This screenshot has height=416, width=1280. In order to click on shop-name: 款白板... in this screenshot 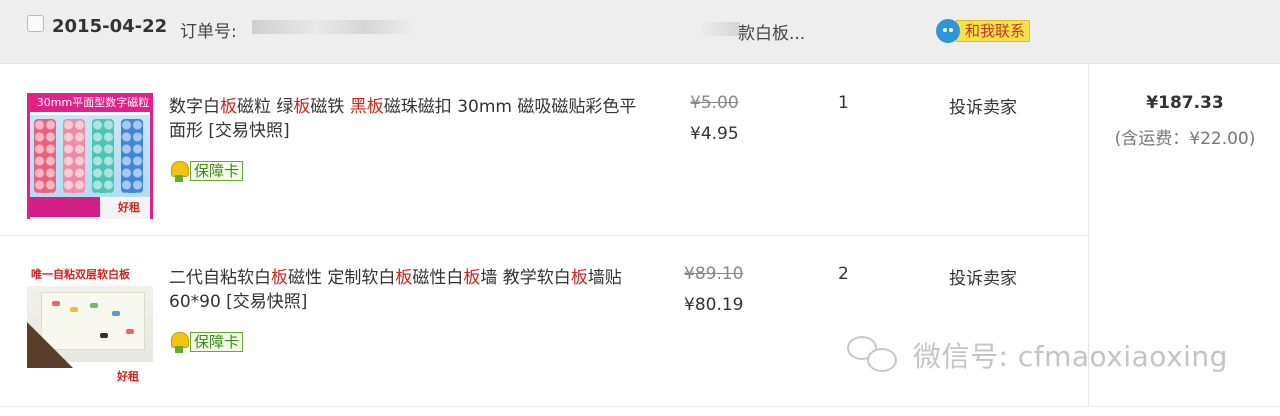, I will do `click(771, 31)`.